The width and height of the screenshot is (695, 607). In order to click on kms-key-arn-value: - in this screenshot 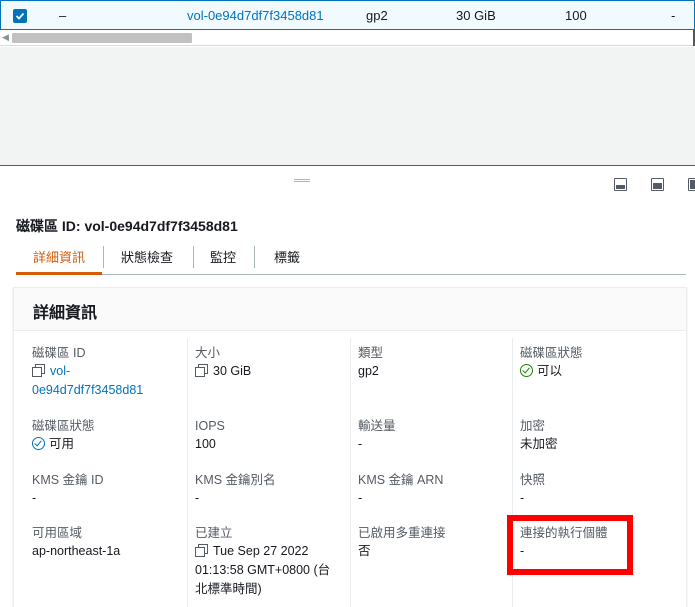, I will do `click(360, 498)`.